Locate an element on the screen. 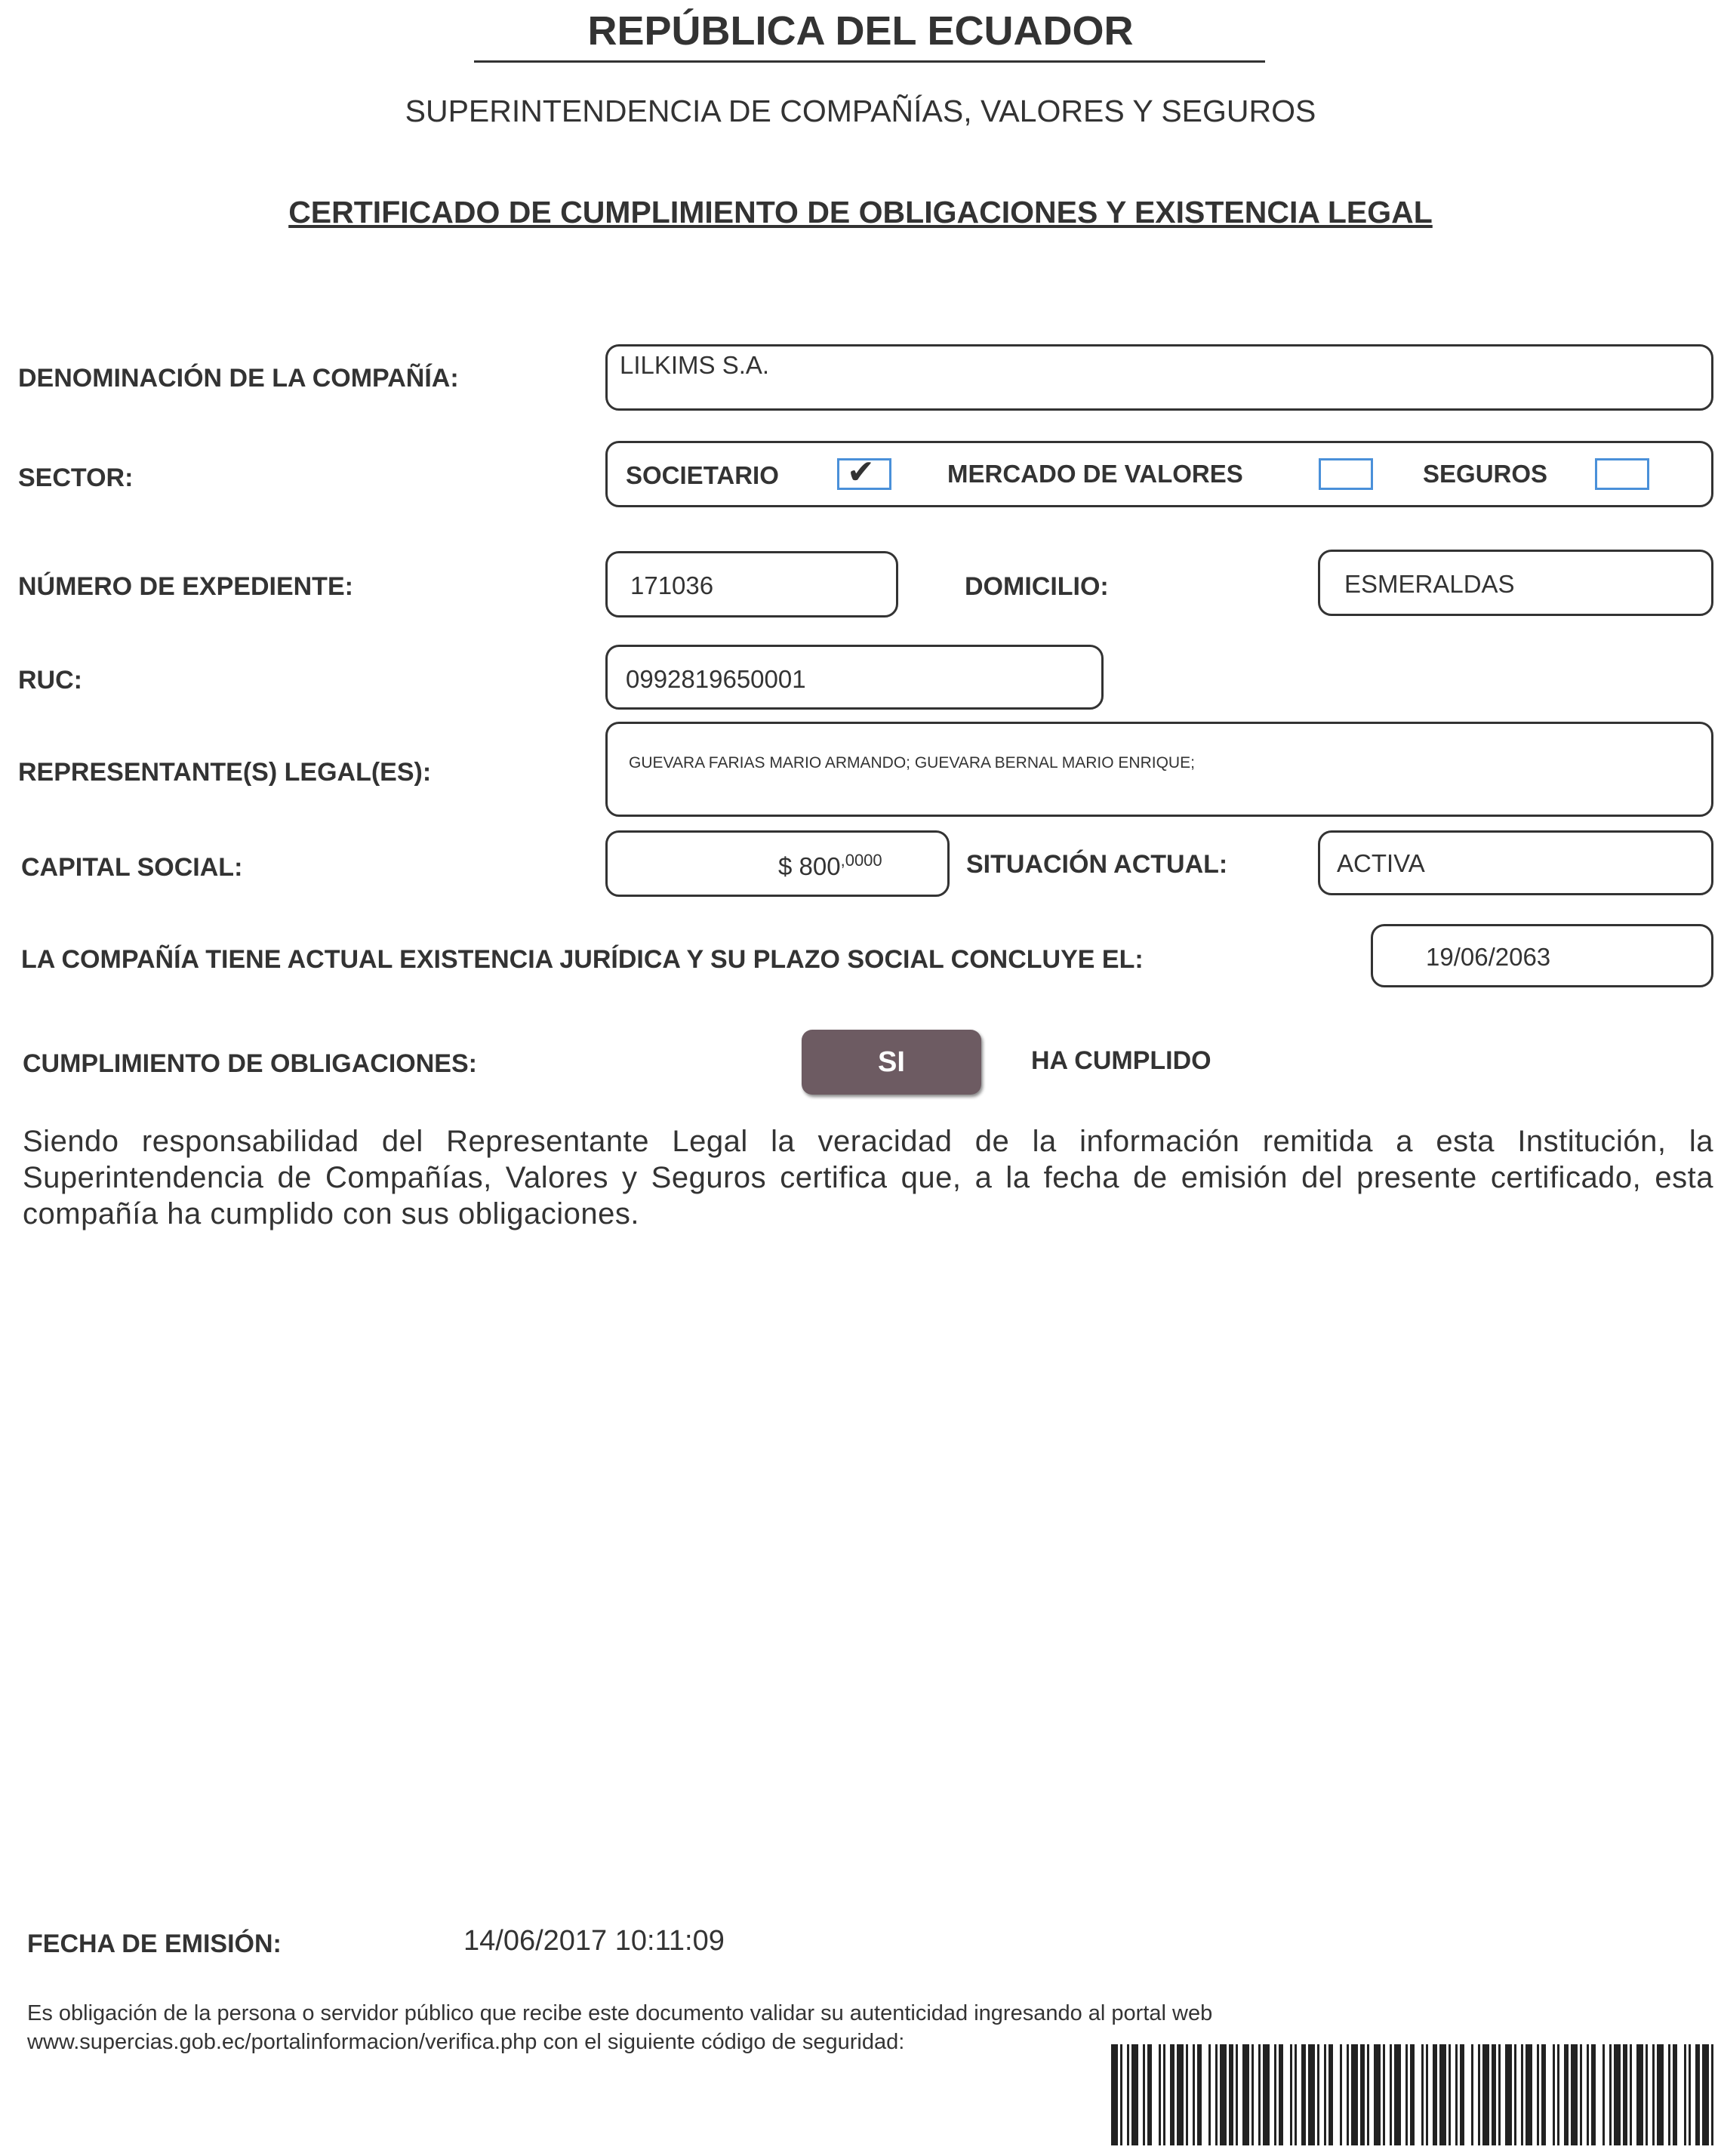 Image resolution: width=1721 pixels, height=2156 pixels. sector-option-seguros: SEGUROS is located at coordinates (1485, 474).